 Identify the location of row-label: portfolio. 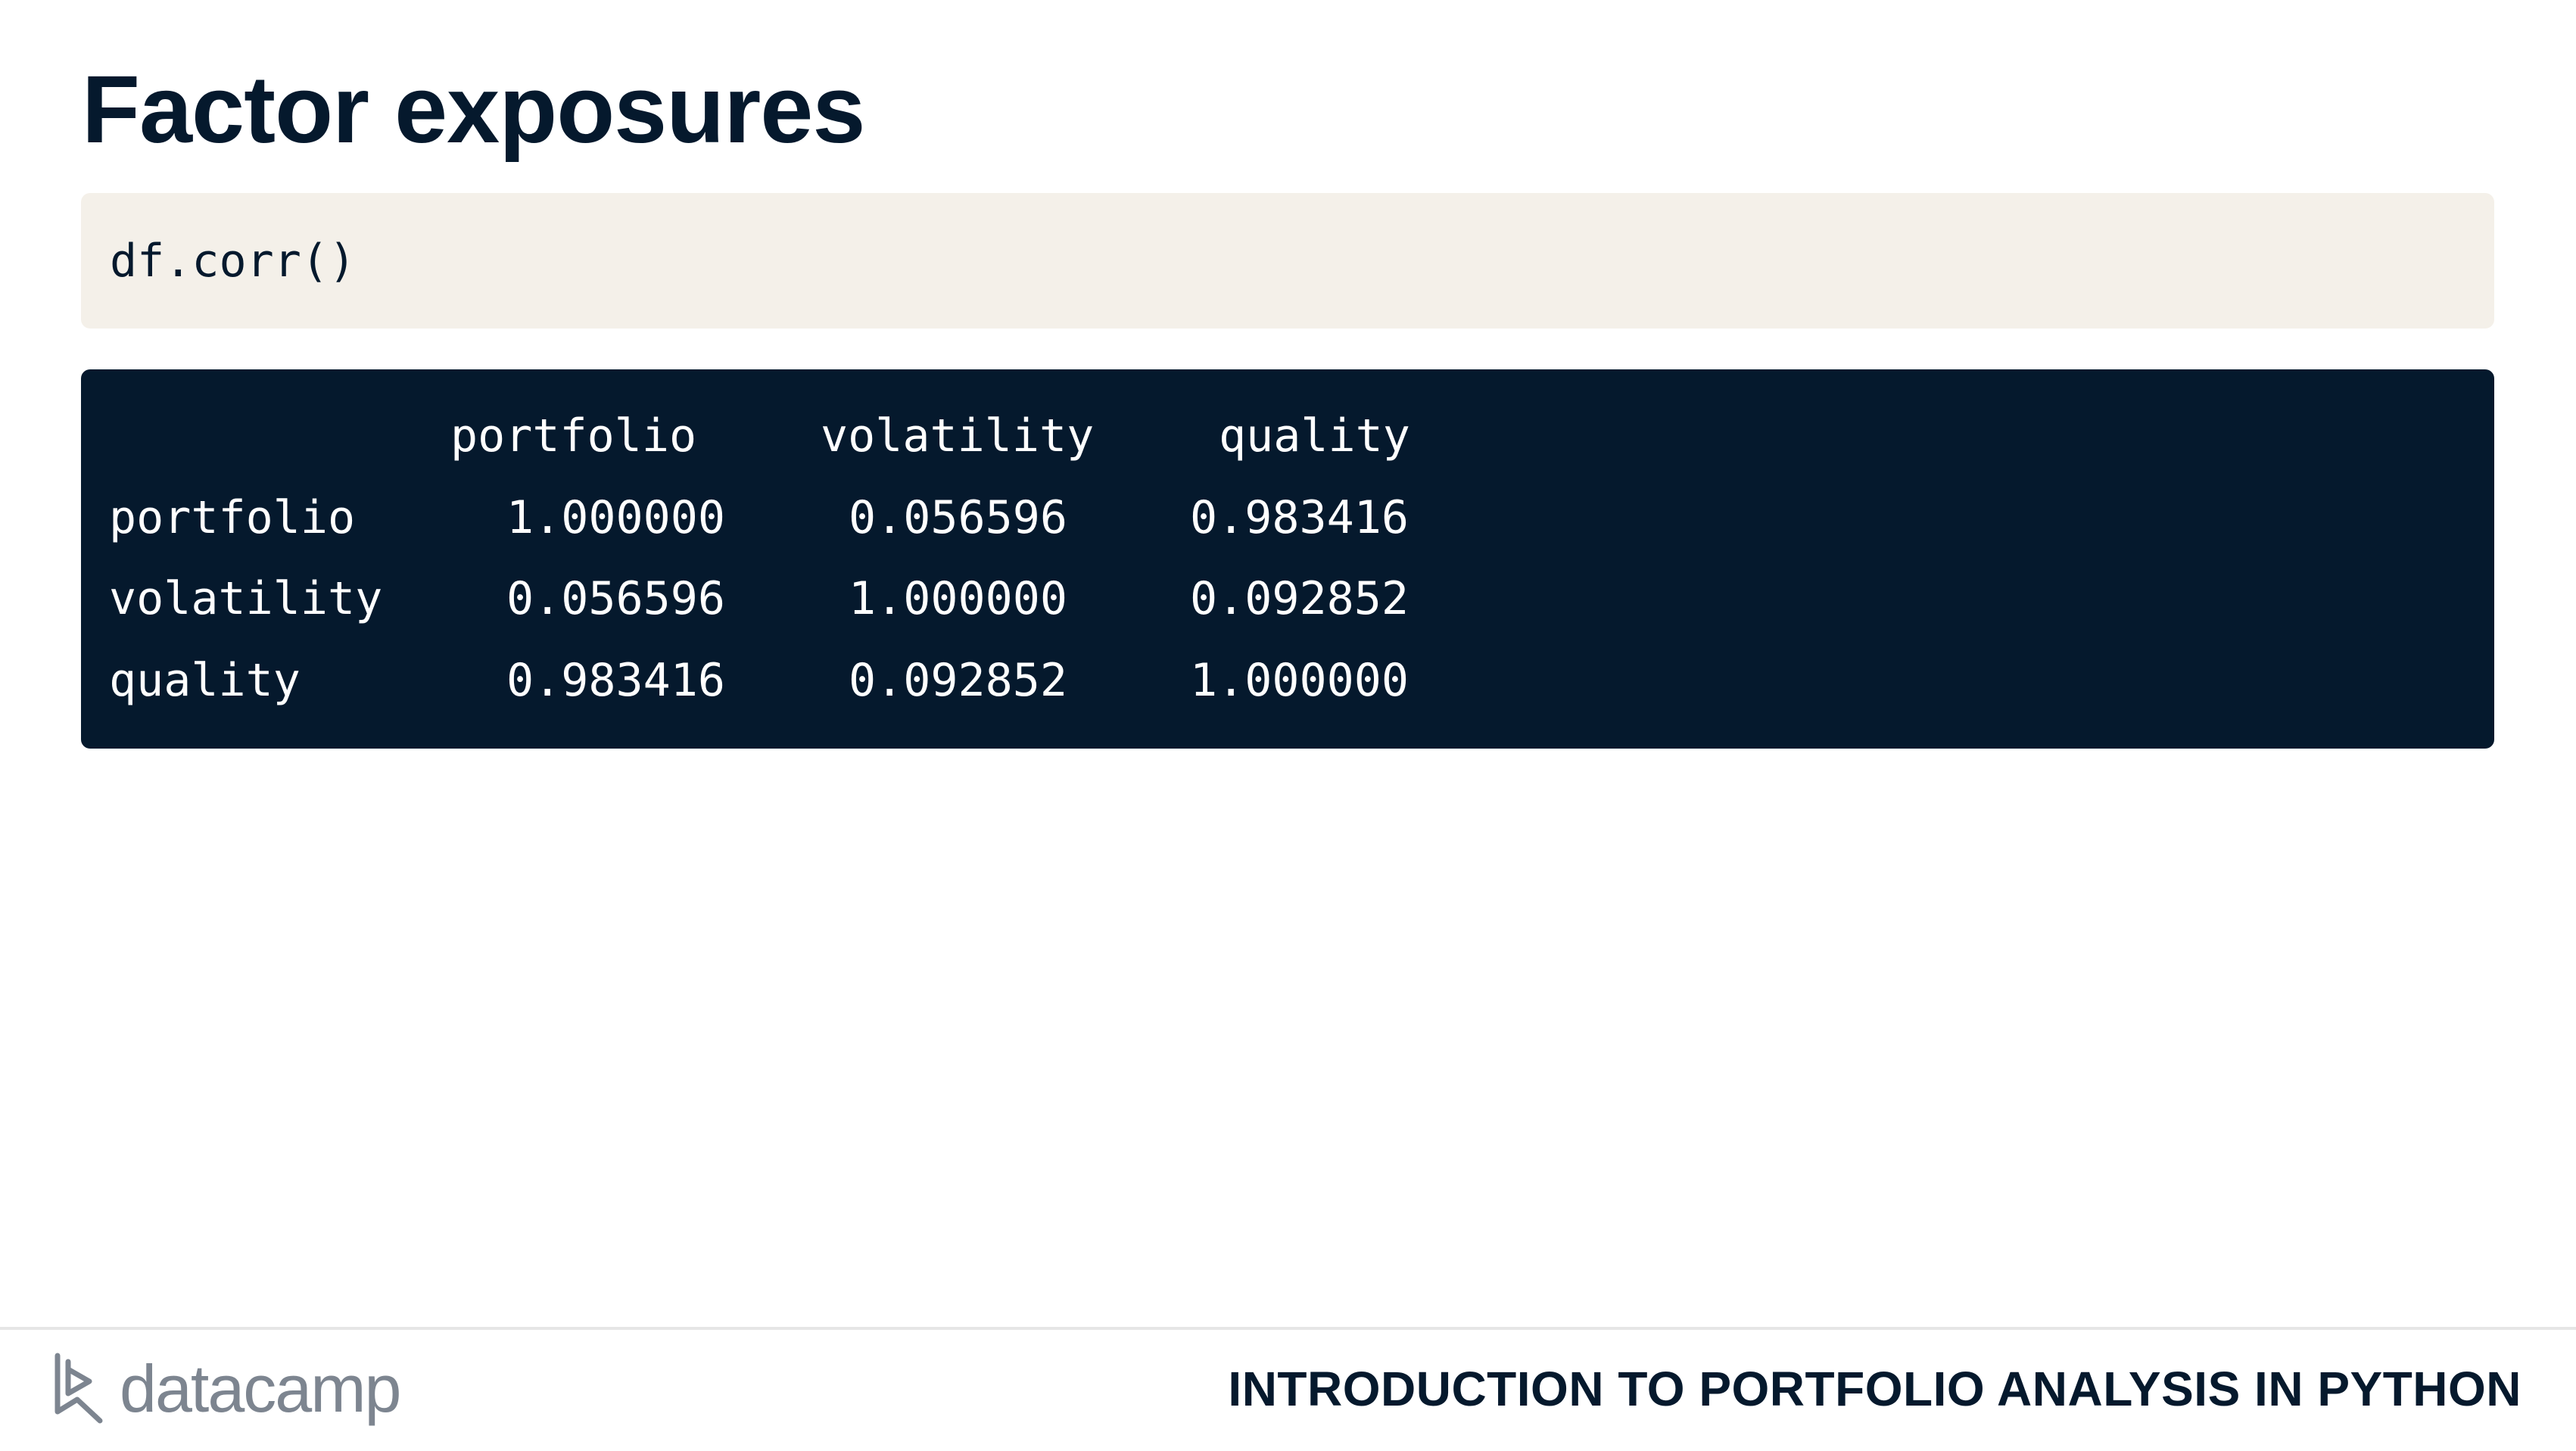
(232, 517).